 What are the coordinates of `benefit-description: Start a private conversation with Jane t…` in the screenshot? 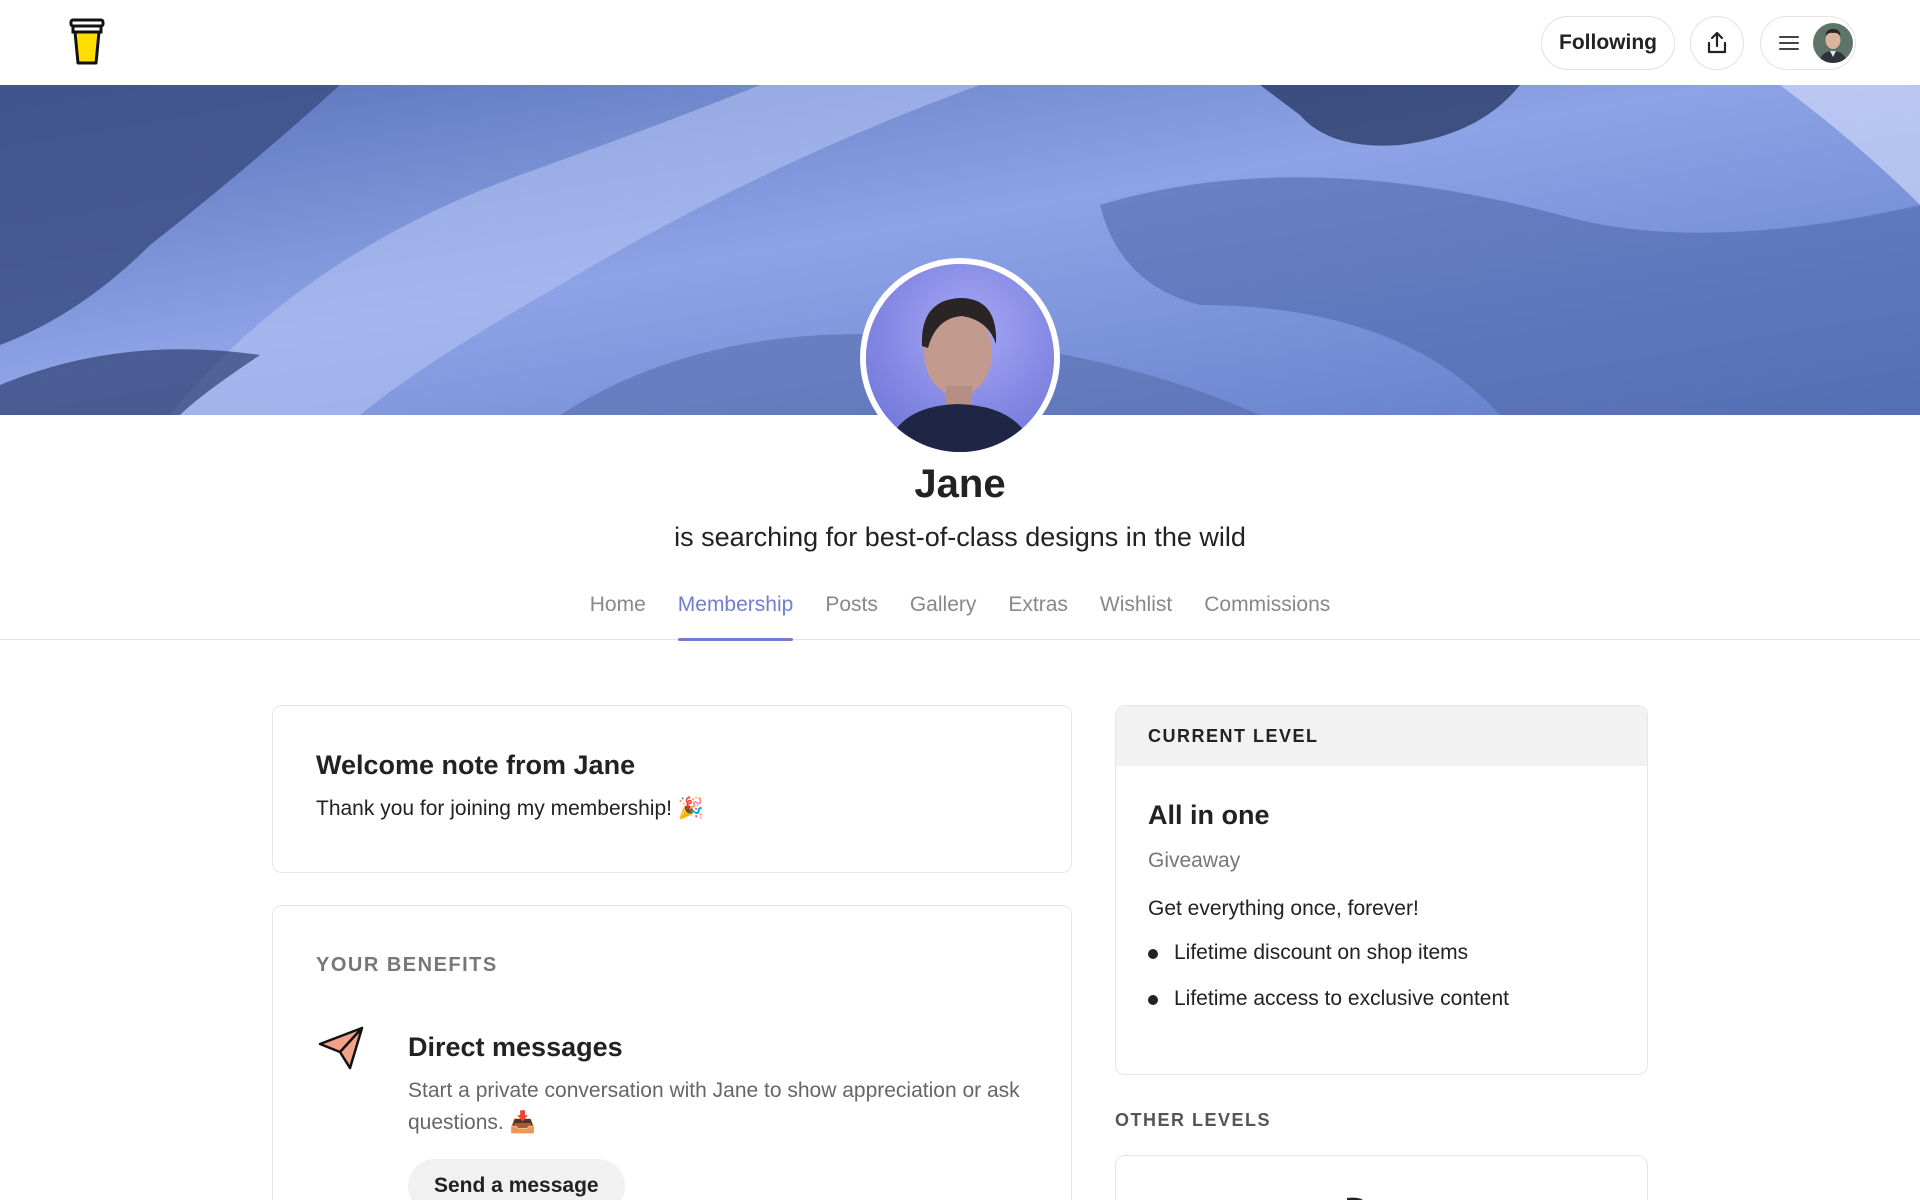 It's located at (714, 1106).